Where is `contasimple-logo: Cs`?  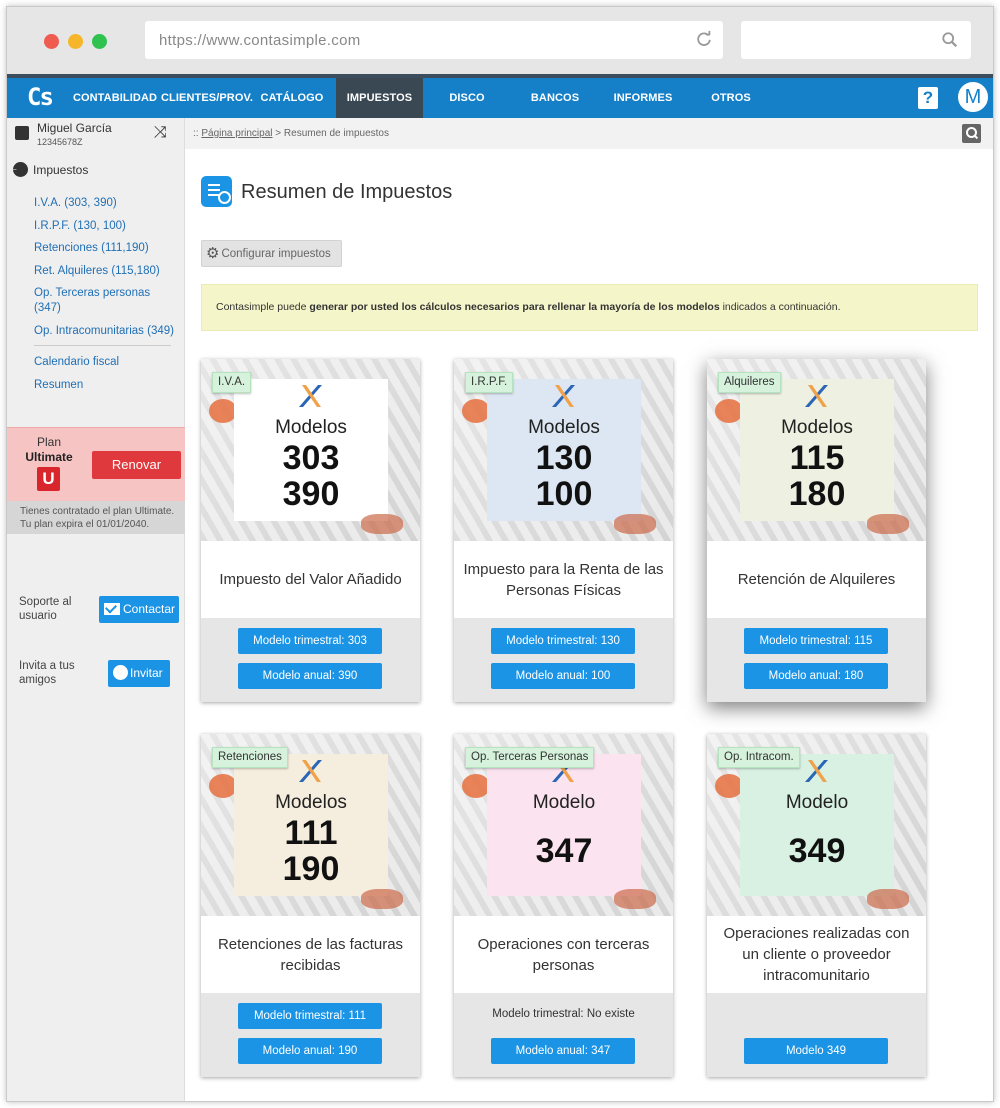
contasimple-logo: Cs is located at coordinates (40, 97).